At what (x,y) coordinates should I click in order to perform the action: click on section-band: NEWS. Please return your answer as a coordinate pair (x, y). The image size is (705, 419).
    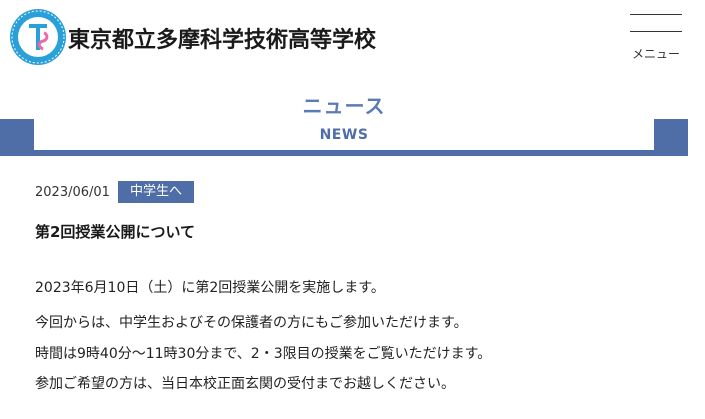
    Looking at the image, I should click on (344, 137).